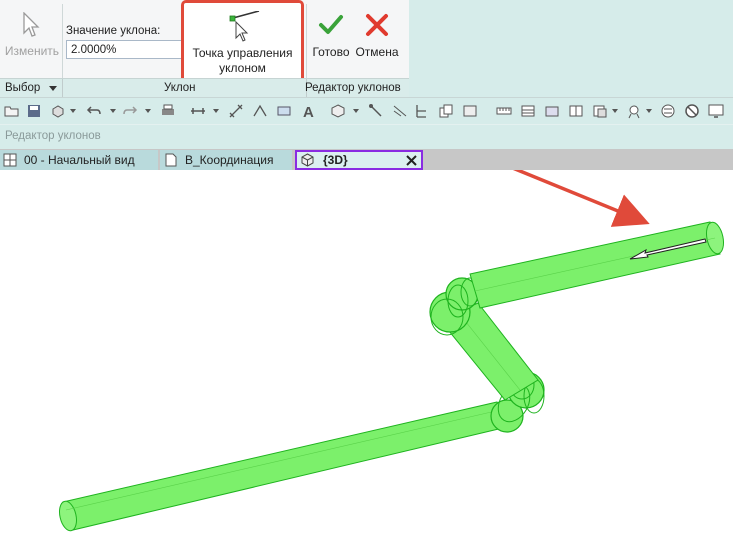 The width and height of the screenshot is (733, 550). What do you see at coordinates (31, 40) in the screenshot?
I see `modify-button: Изменить` at bounding box center [31, 40].